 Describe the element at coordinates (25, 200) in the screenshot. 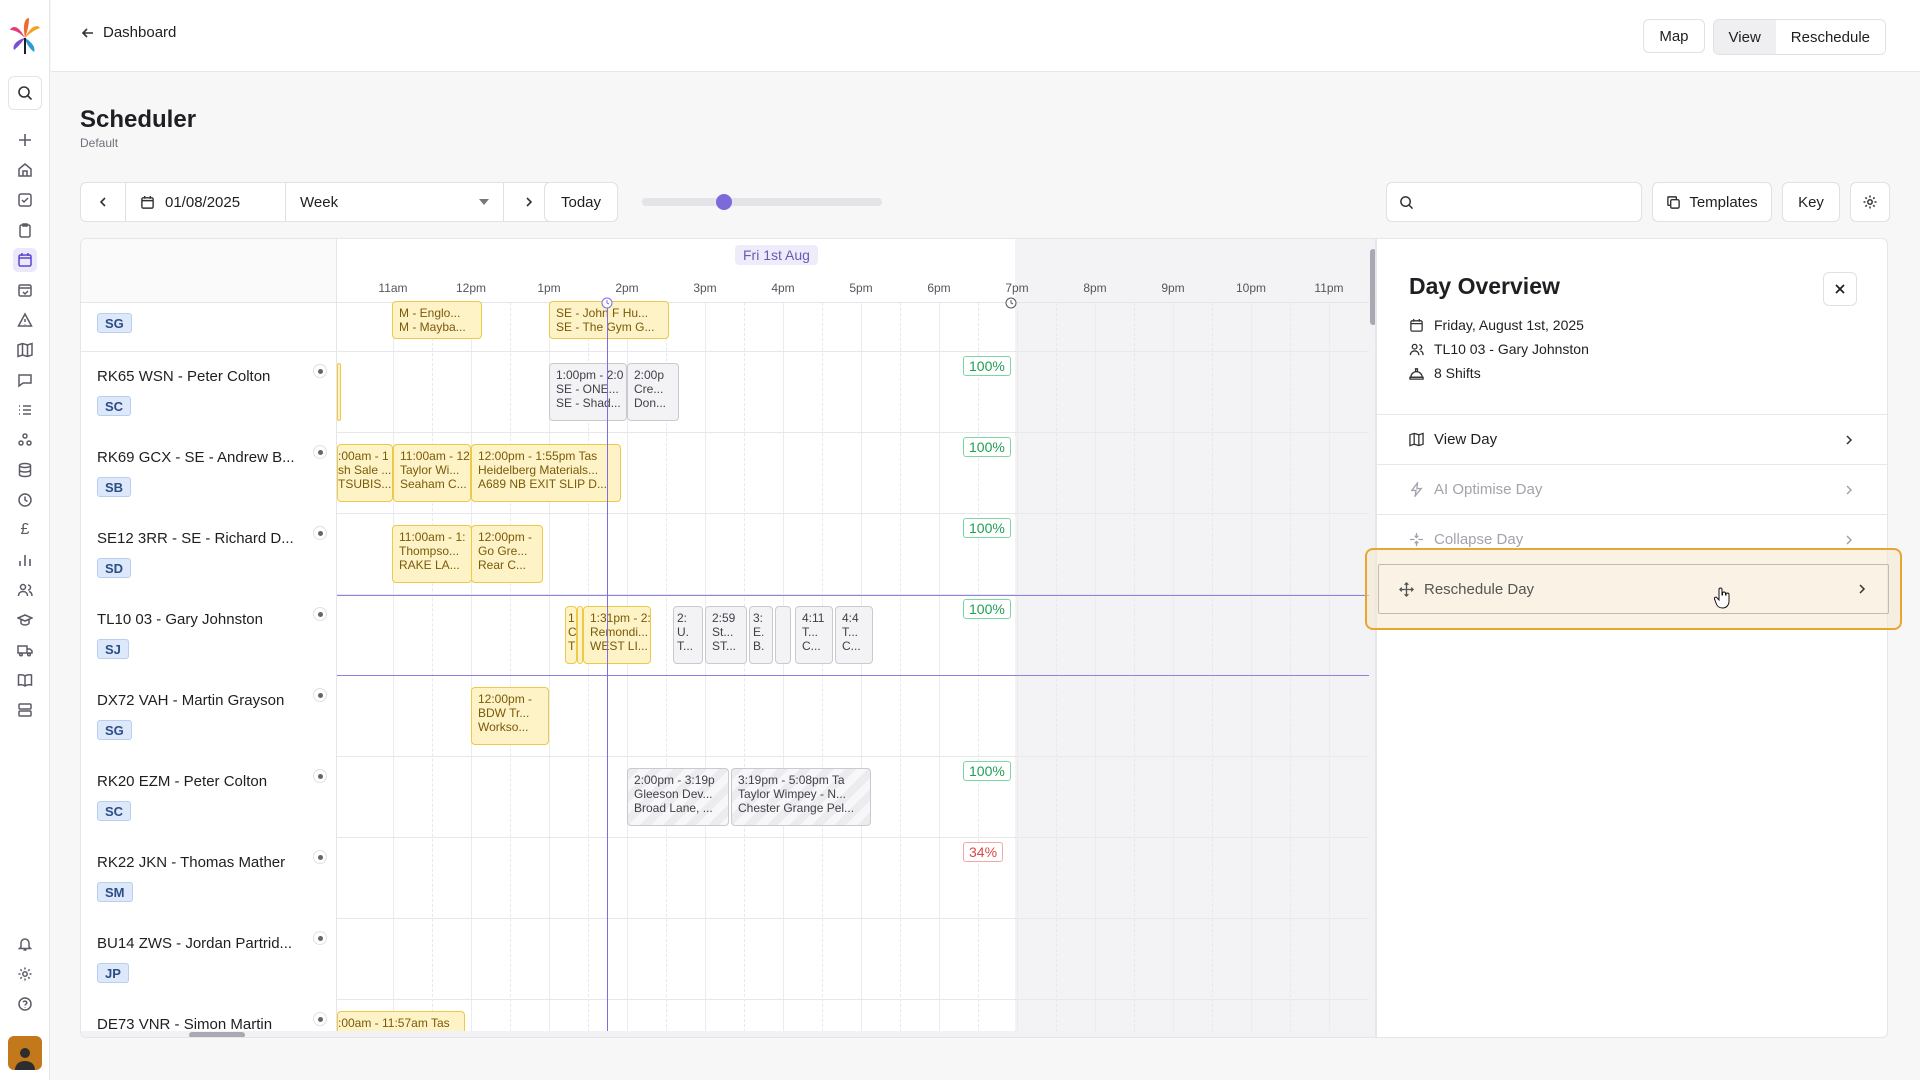

I see `checkbox-icon` at that location.